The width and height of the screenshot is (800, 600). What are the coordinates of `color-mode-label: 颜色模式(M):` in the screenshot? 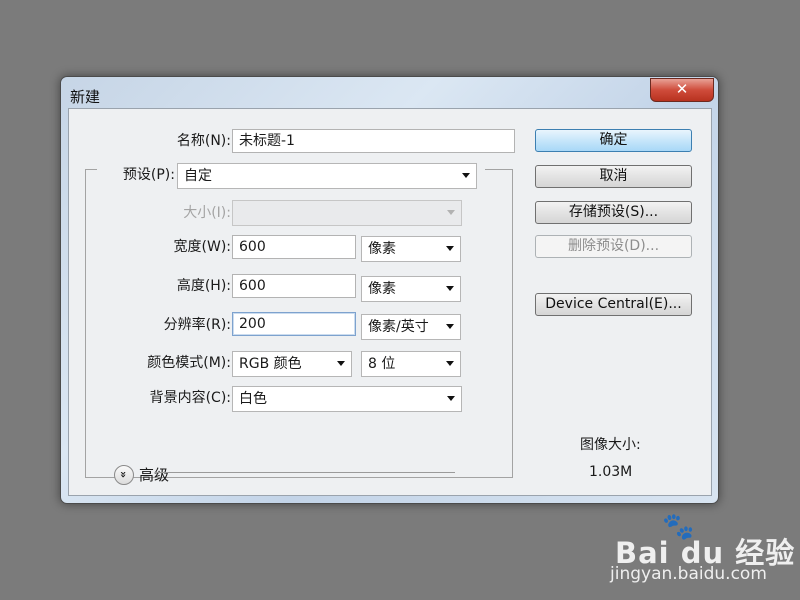 It's located at (189, 363).